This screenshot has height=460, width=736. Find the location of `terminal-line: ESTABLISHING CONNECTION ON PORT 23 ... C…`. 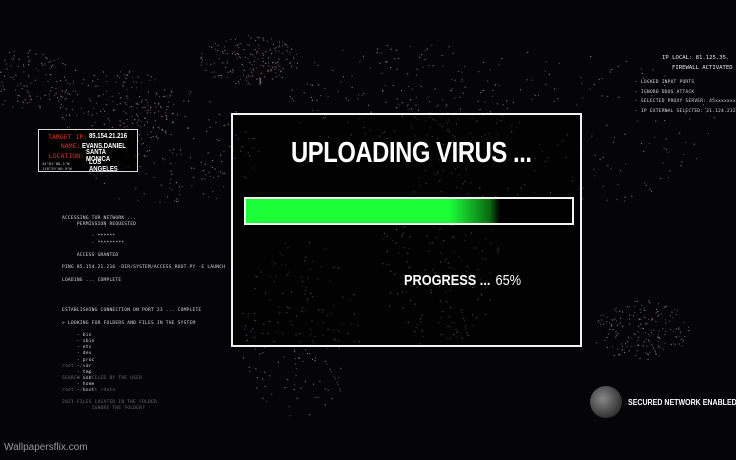

terminal-line: ESTABLISHING CONNECTION ON PORT 23 ... C… is located at coordinates (132, 311).